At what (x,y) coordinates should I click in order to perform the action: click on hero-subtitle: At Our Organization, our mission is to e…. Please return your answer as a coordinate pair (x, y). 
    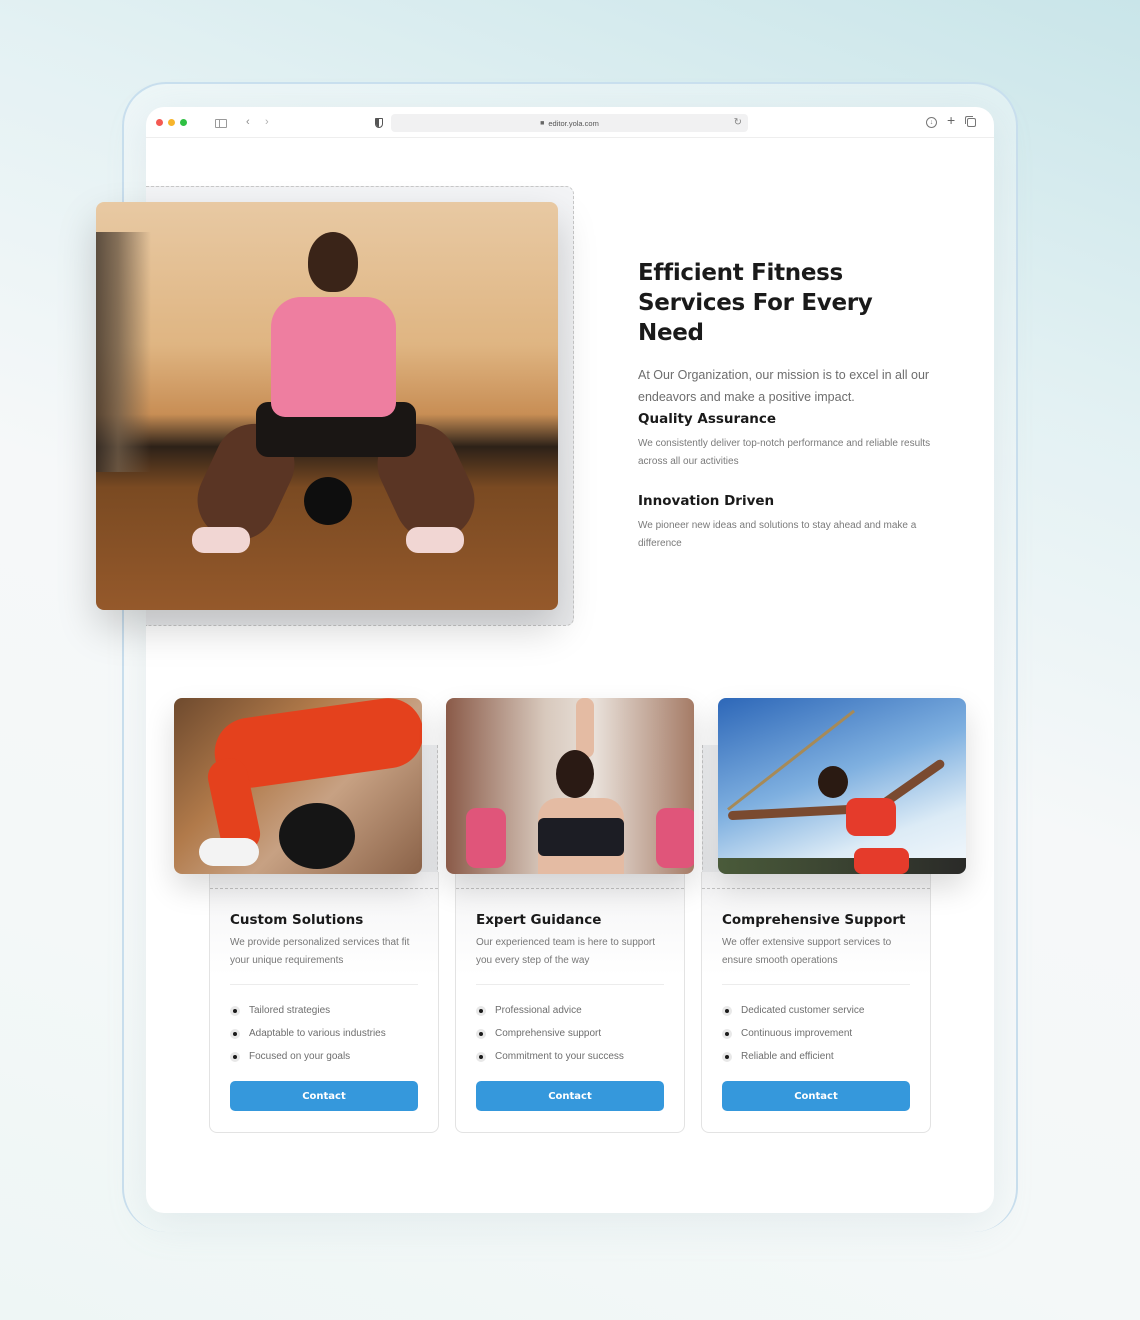
    Looking at the image, I should click on (784, 386).